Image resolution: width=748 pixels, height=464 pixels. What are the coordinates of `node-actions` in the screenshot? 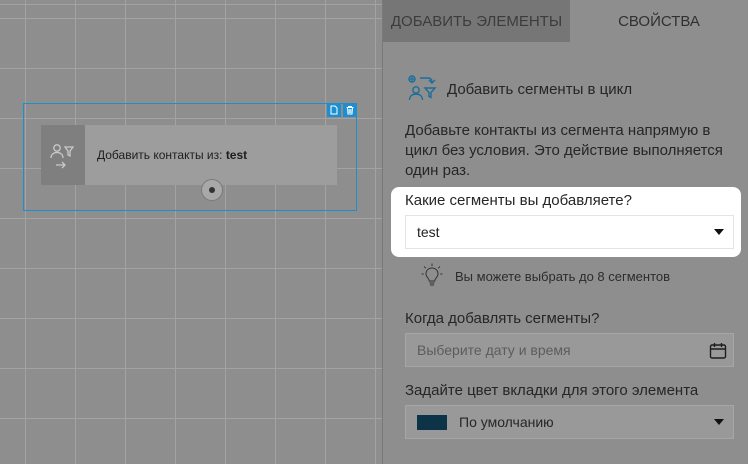 It's located at (342, 110).